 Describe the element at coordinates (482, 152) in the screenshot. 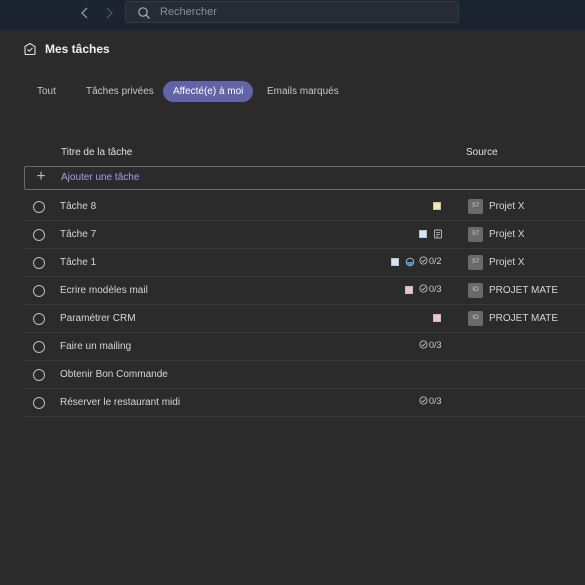

I see `column-header-source: Source` at that location.